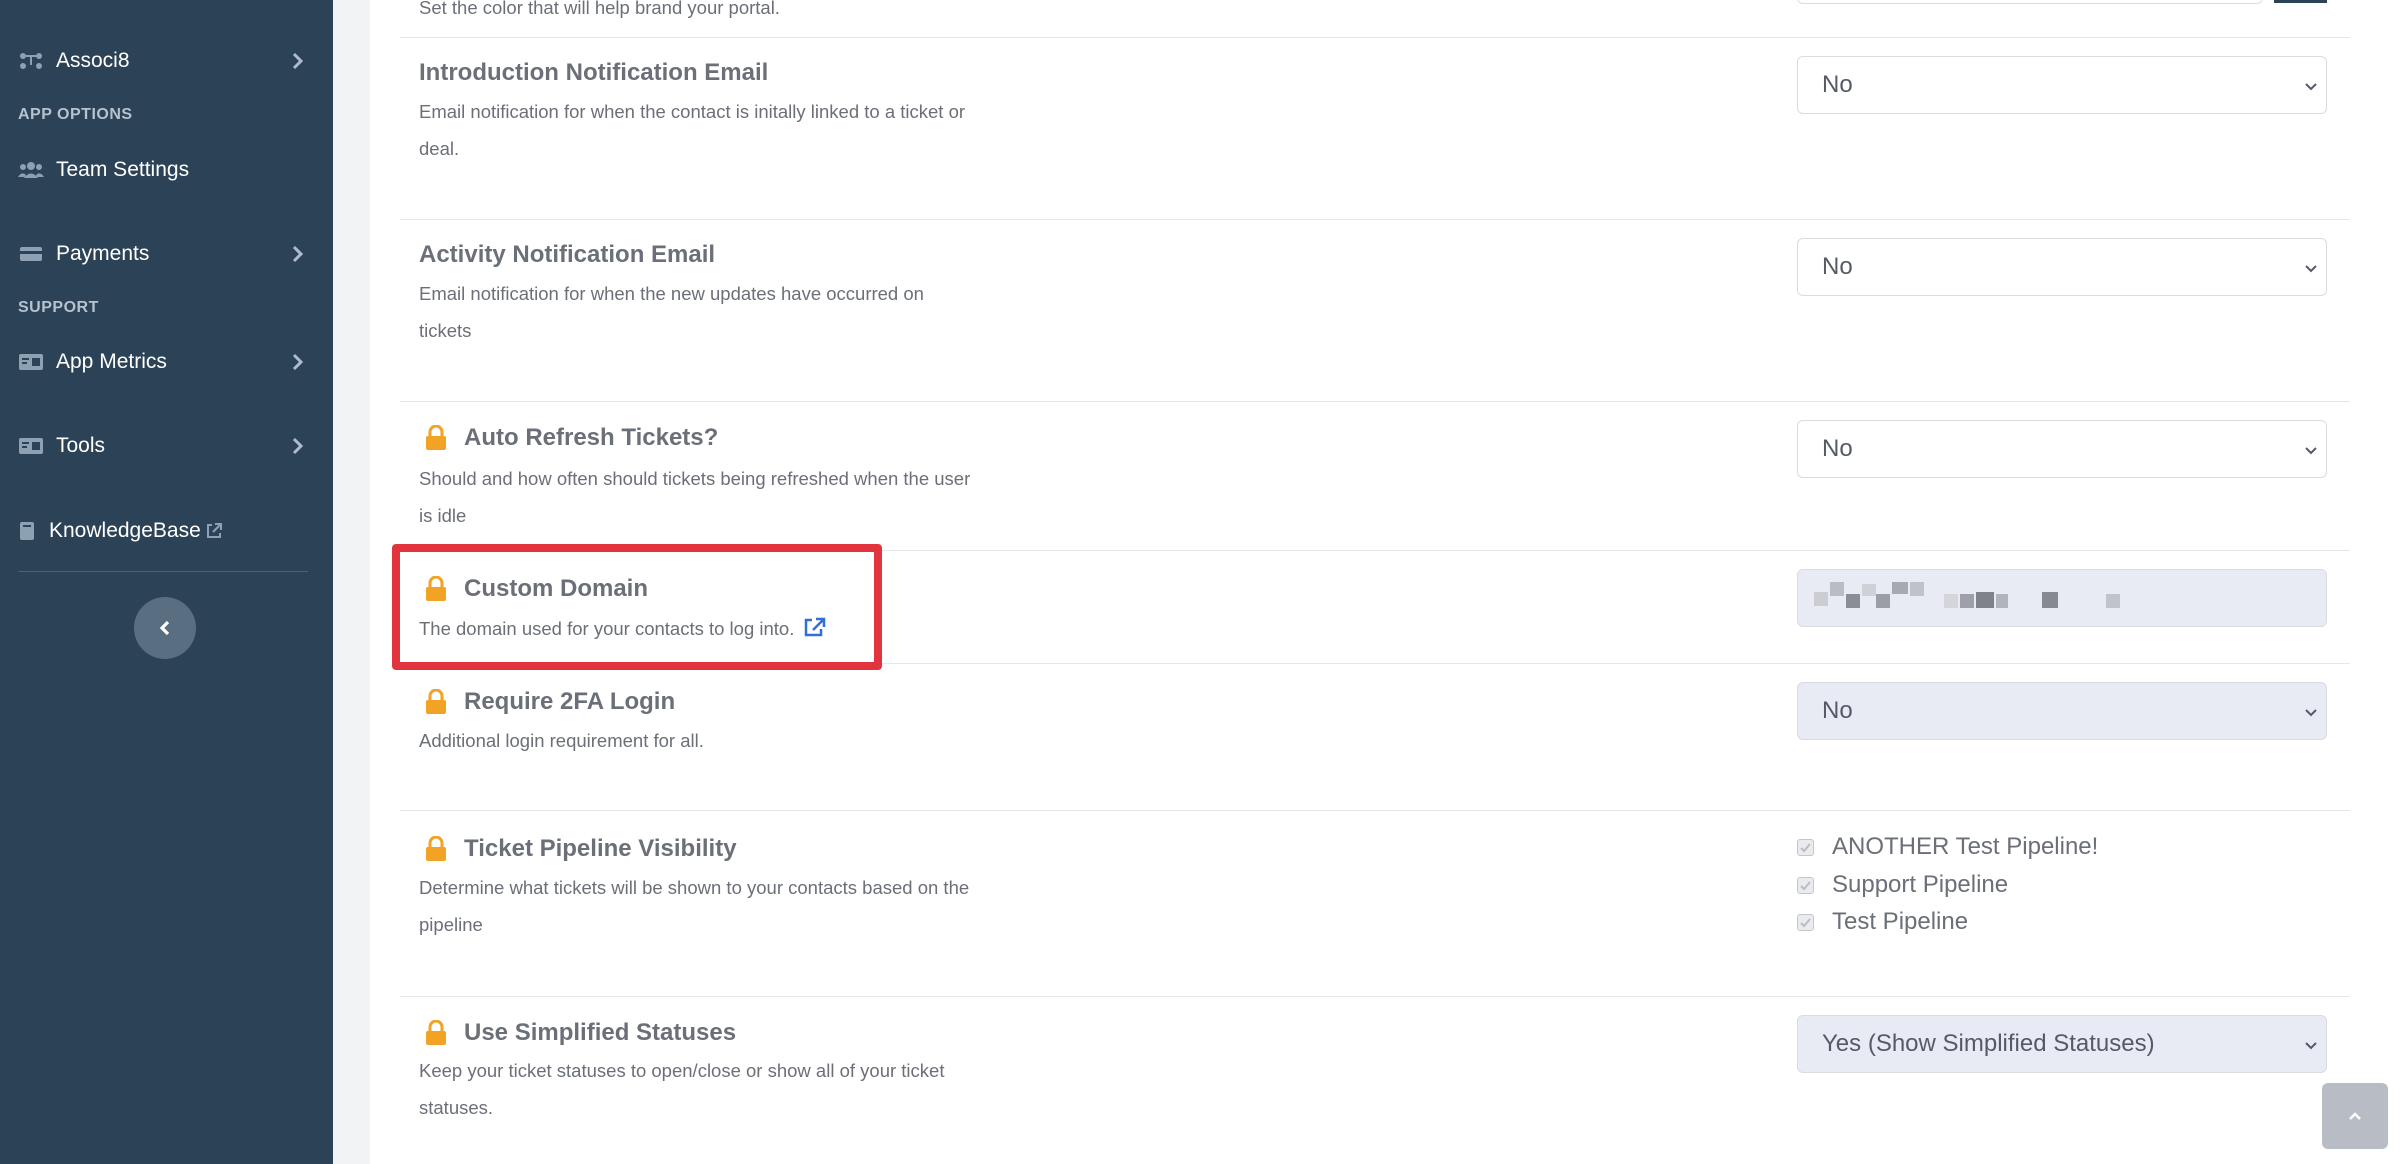  I want to click on checkbox-label: Support Pipeline, so click(1920, 884).